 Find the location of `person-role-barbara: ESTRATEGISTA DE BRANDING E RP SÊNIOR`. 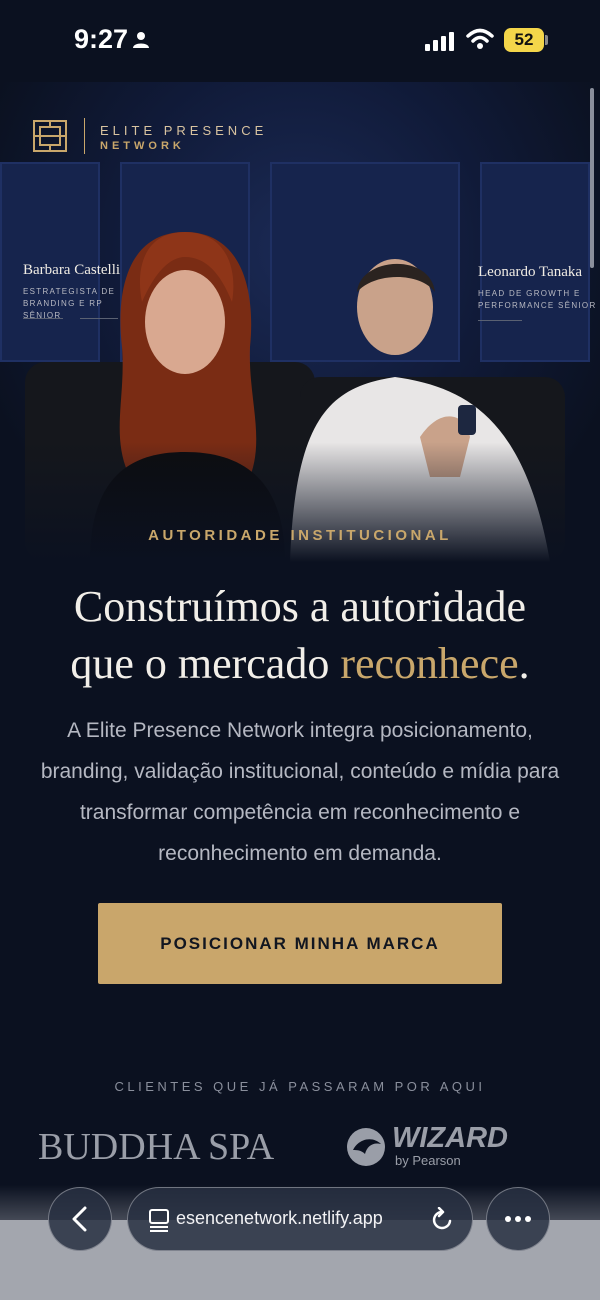

person-role-barbara: ESTRATEGISTA DE BRANDING E RP SÊNIOR is located at coordinates (83, 304).